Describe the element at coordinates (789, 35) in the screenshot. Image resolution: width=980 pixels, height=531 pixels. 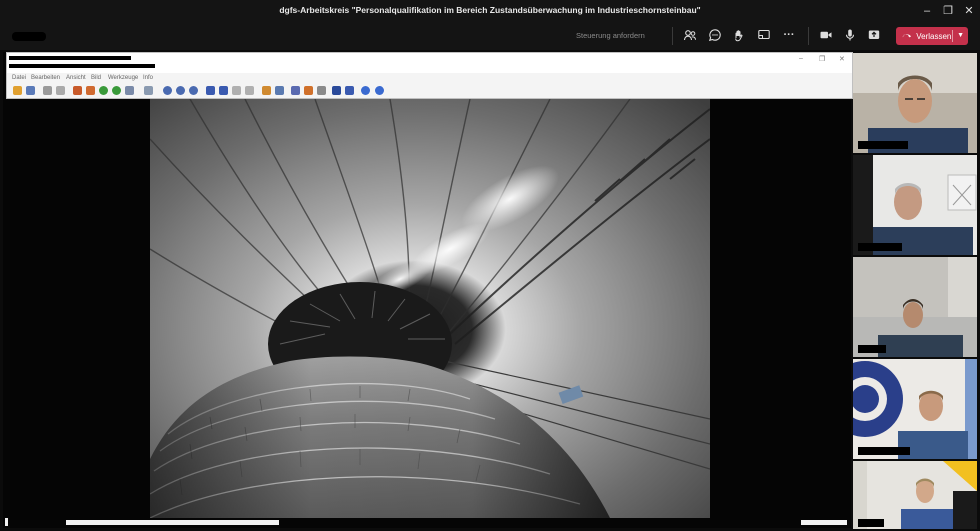
I see `more-icon: ···` at that location.